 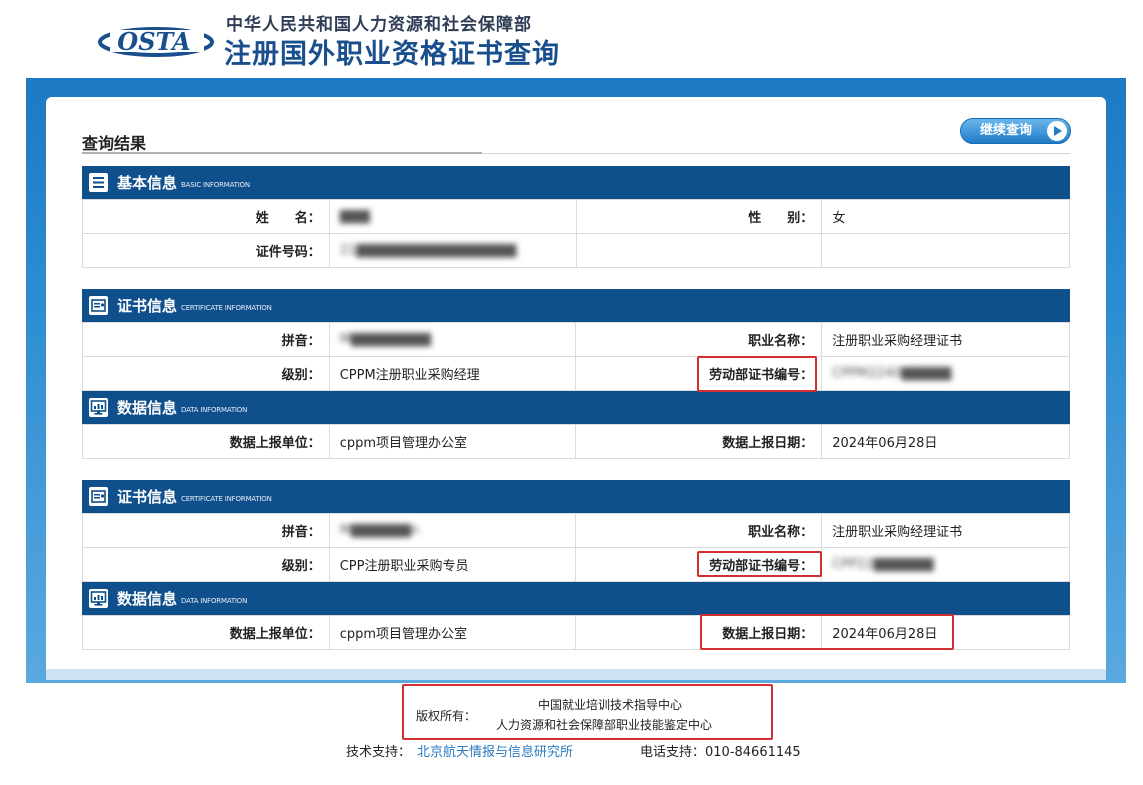 What do you see at coordinates (776, 153) in the screenshot?
I see `divider` at bounding box center [776, 153].